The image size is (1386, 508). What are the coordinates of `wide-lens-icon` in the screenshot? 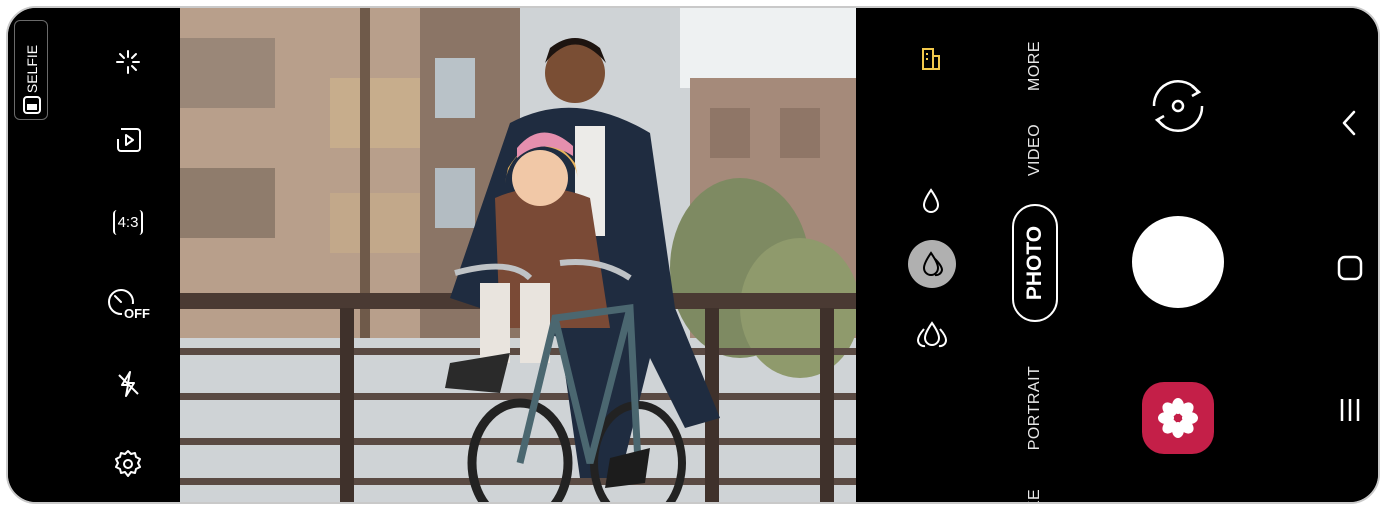 It's located at (933, 264).